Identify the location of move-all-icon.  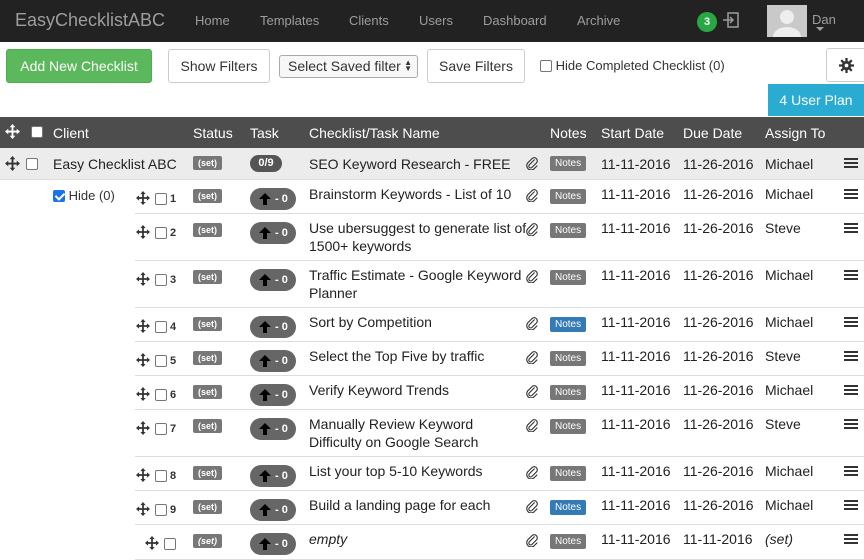
(12, 131).